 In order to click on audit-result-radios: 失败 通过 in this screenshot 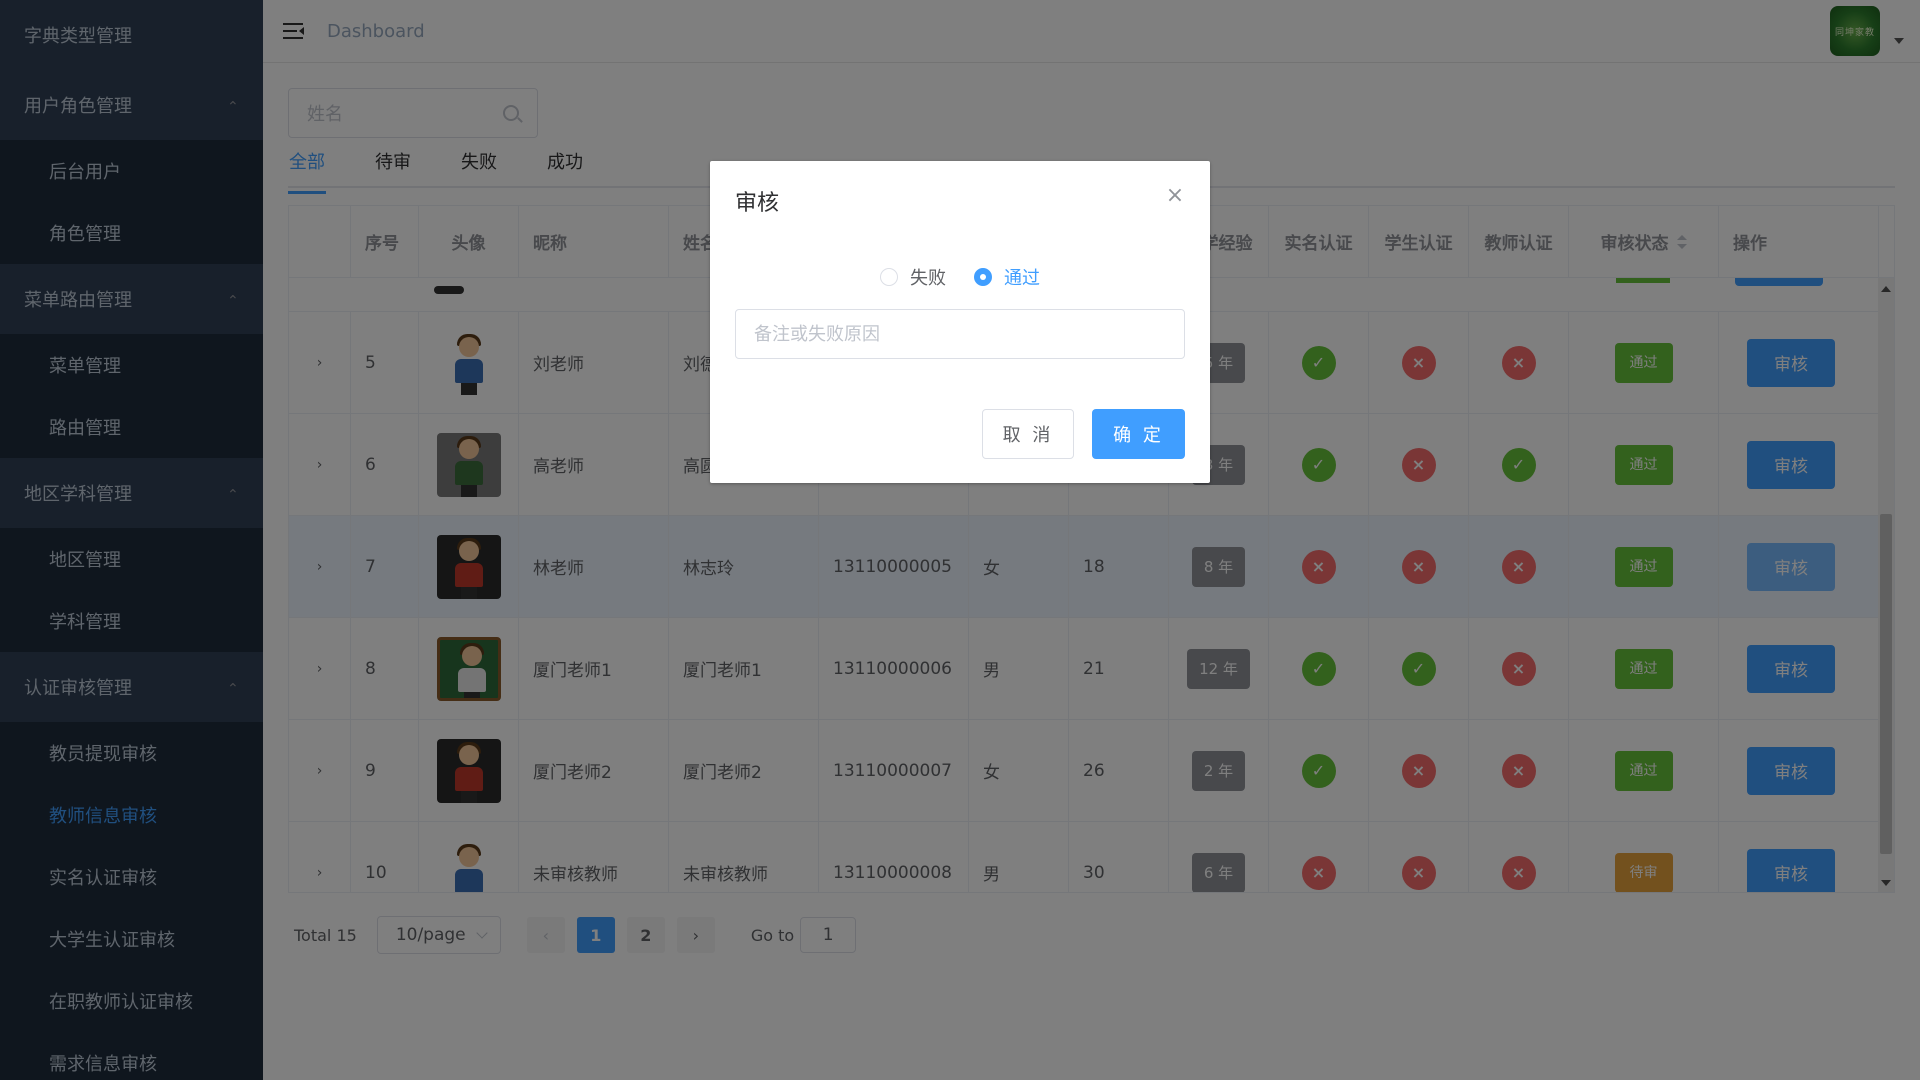, I will do `click(960, 277)`.